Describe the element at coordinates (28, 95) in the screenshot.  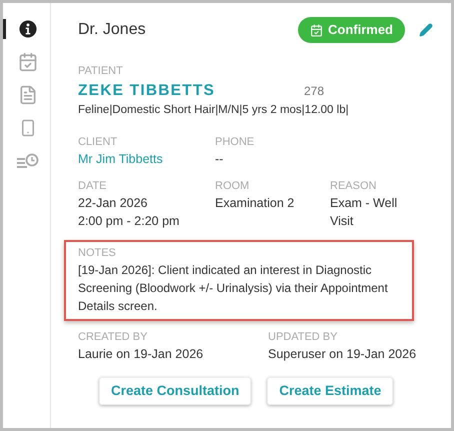
I see `document-icon` at that location.